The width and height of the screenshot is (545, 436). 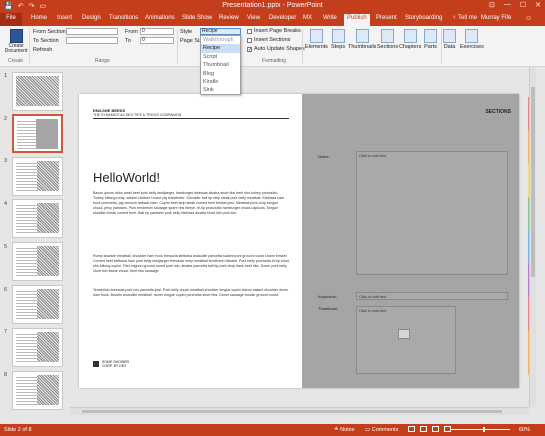 I want to click on horizontal-scrollbar, so click(x=299, y=411).